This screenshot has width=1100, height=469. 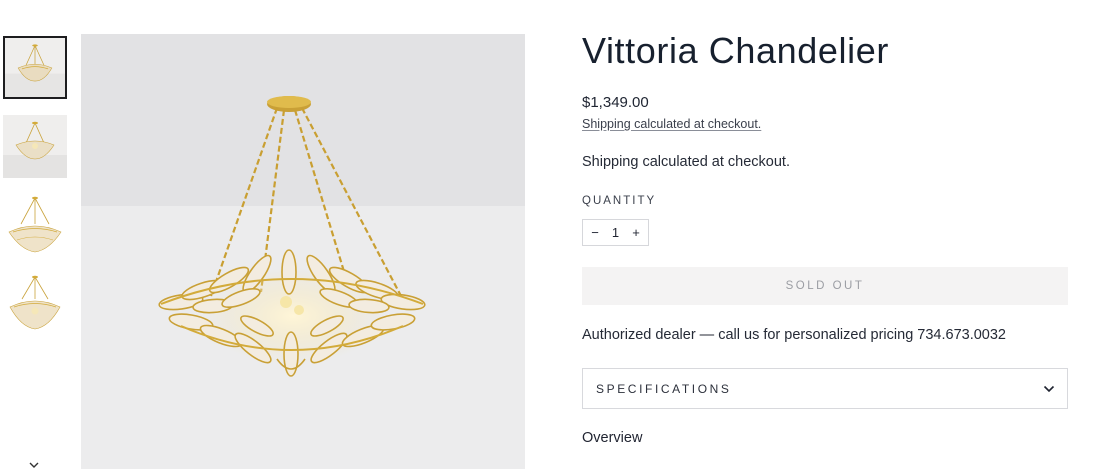 I want to click on quantity-increment-button: +, so click(x=636, y=232).